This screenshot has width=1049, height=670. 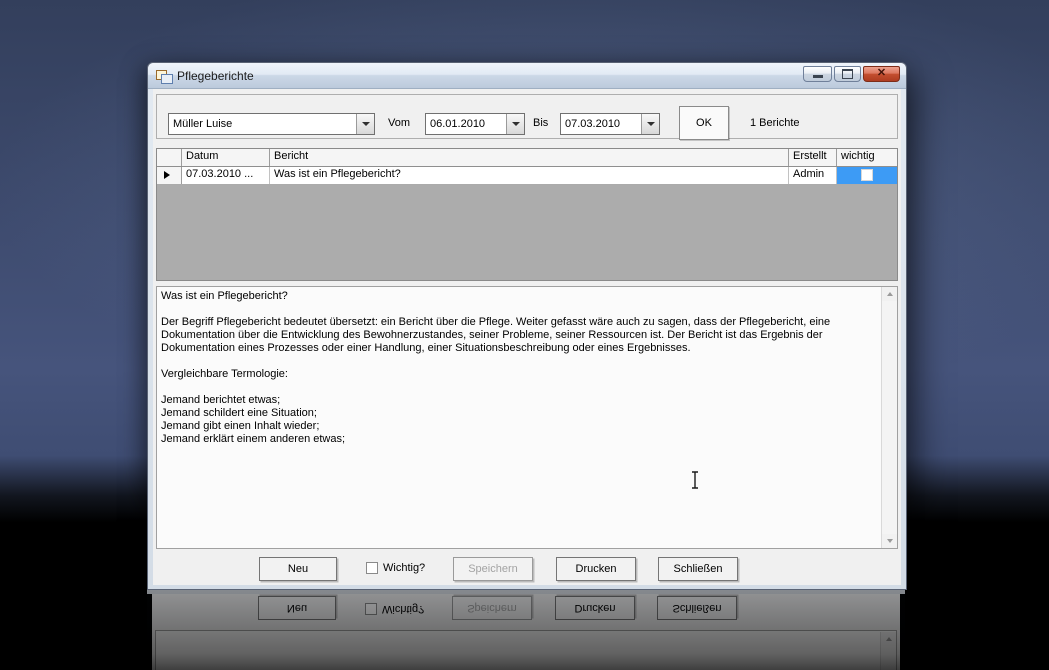 I want to click on column-header-datum: Datum, so click(x=226, y=157).